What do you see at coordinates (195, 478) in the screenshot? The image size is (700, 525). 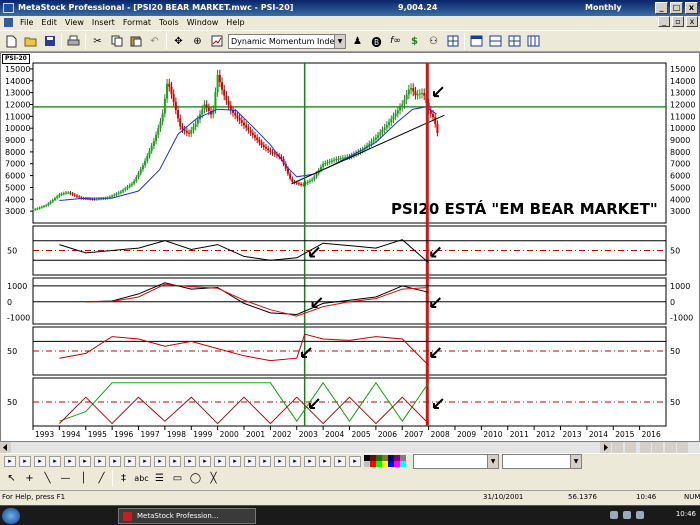 I see `ellipse-icon: ◯` at bounding box center [195, 478].